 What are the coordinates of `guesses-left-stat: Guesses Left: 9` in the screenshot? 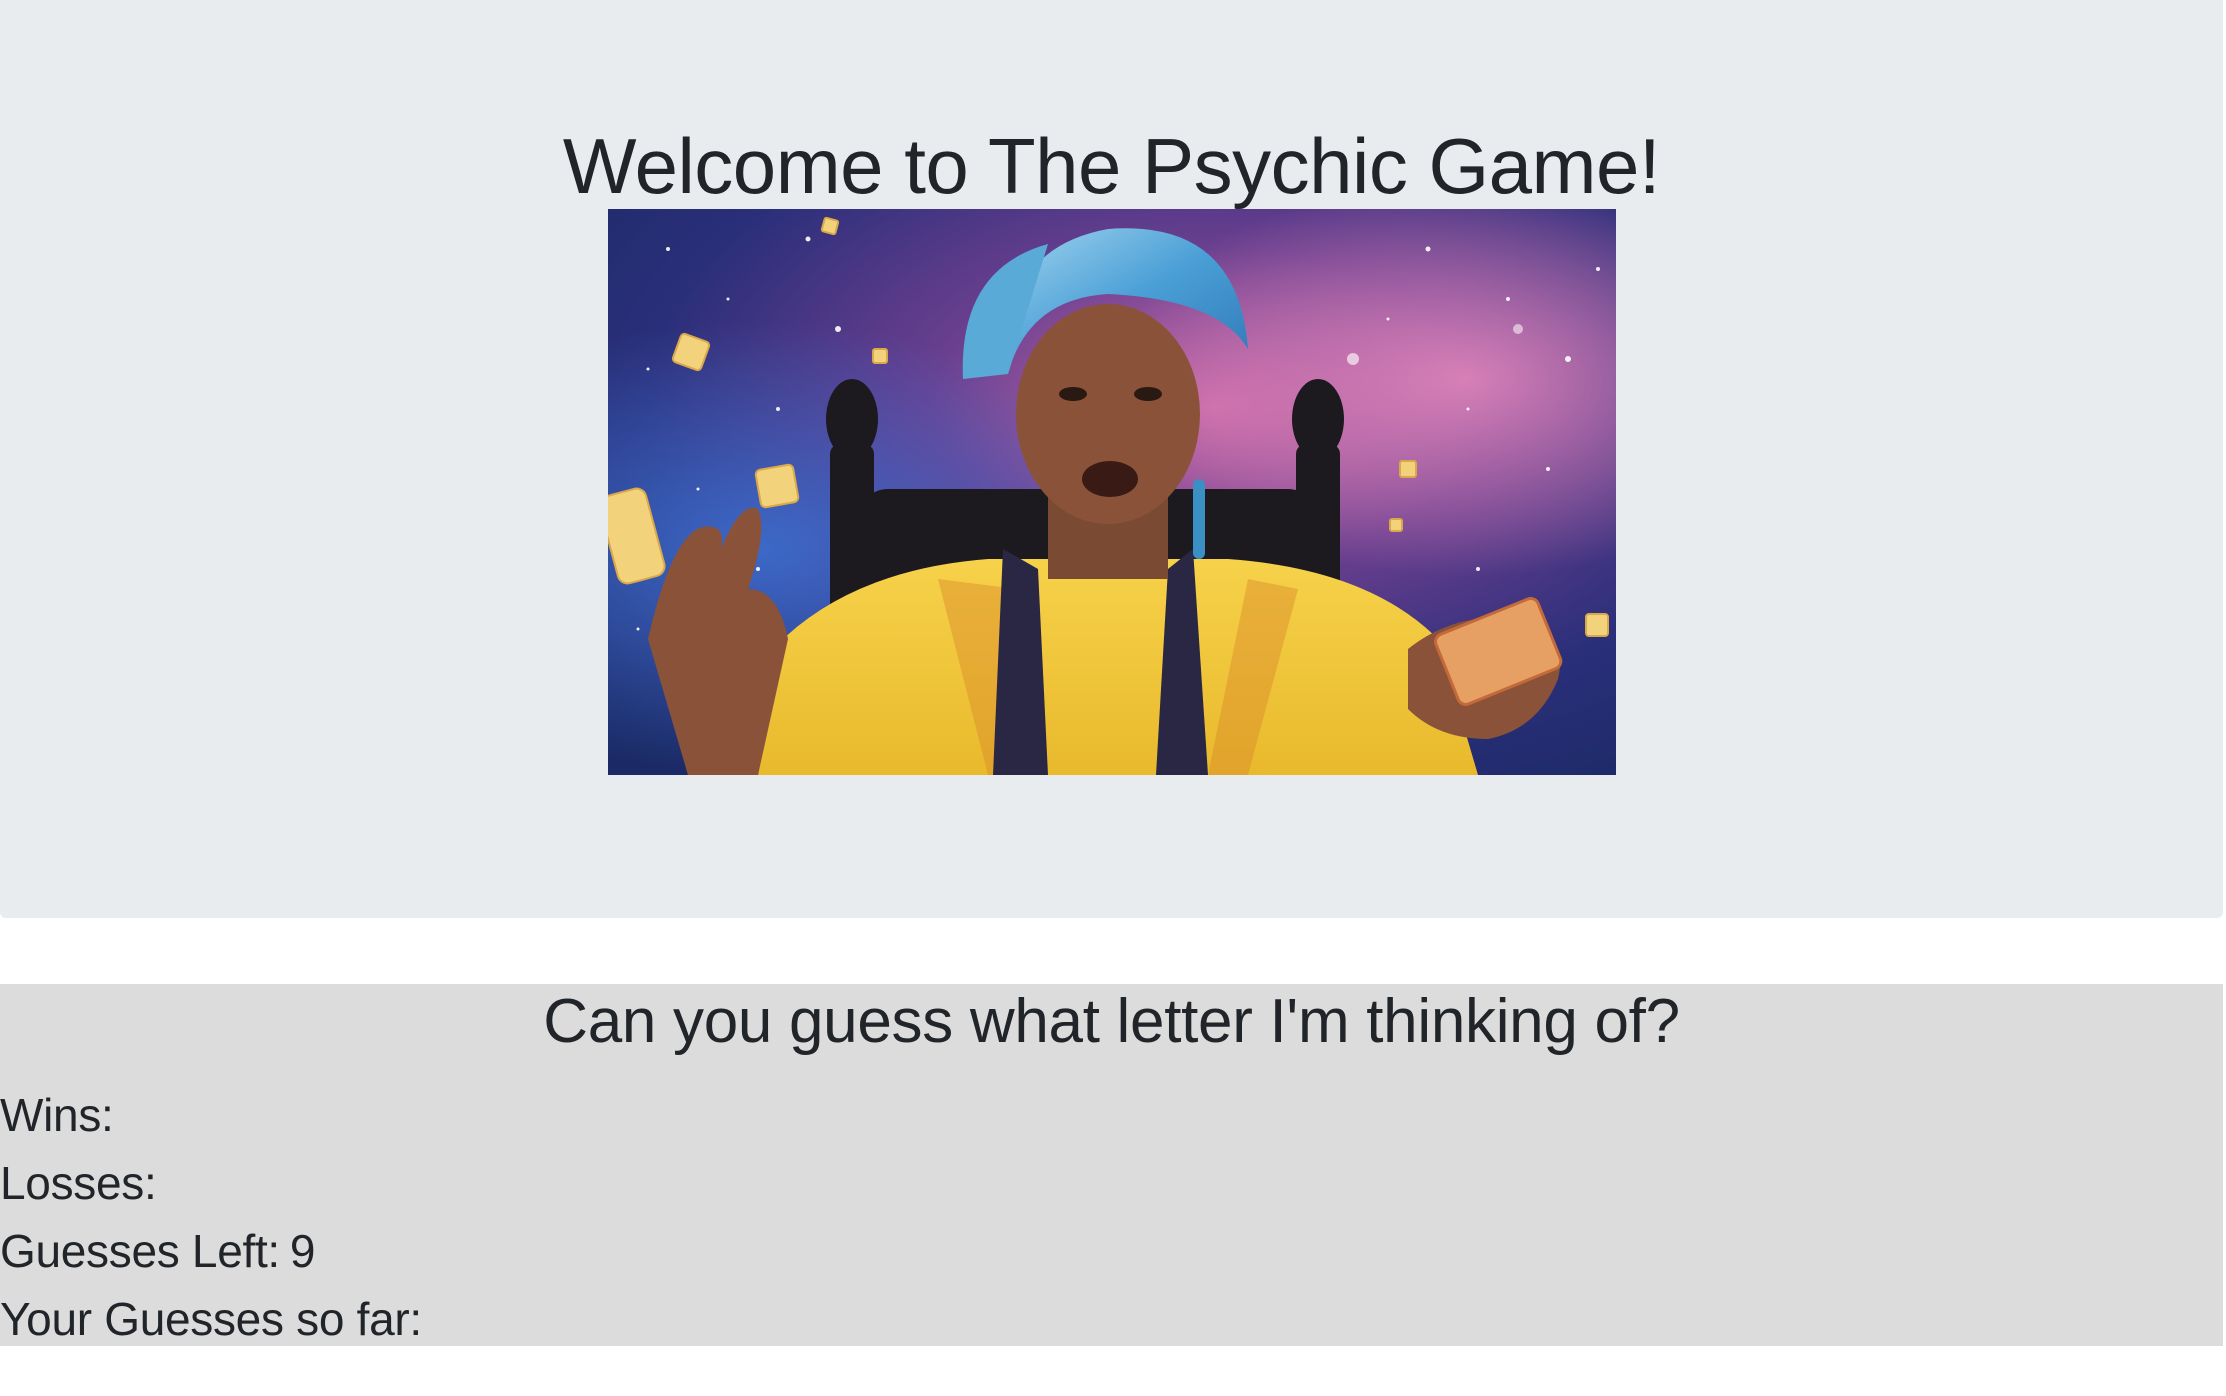 It's located at (158, 1251).